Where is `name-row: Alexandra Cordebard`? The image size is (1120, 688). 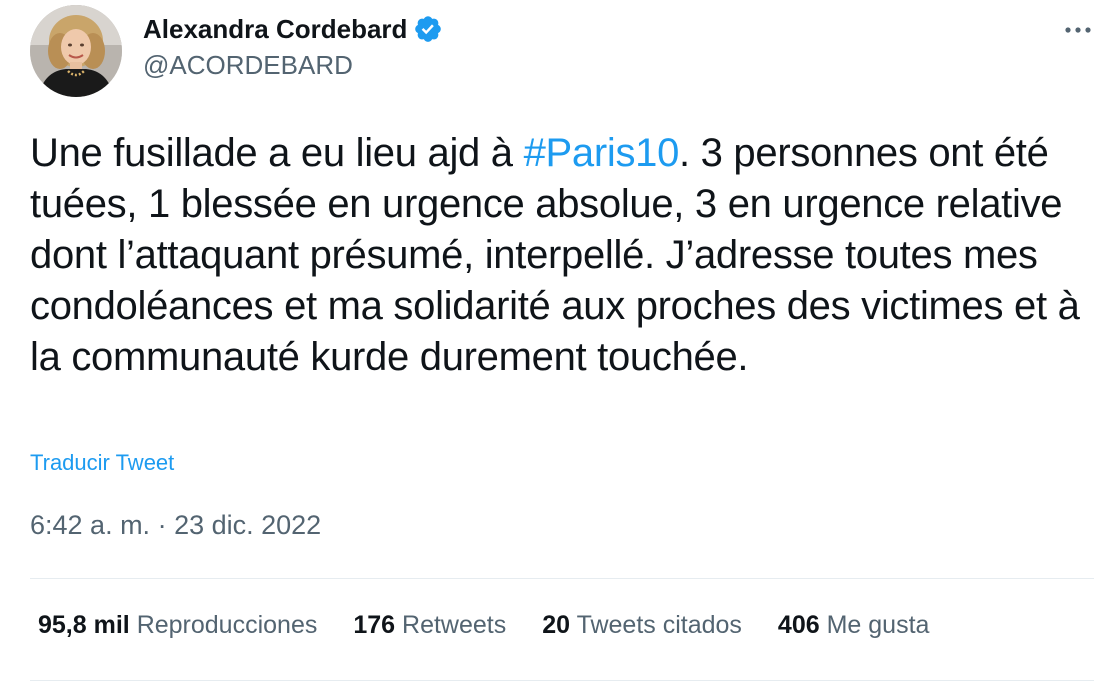
name-row: Alexandra Cordebard is located at coordinates (293, 29).